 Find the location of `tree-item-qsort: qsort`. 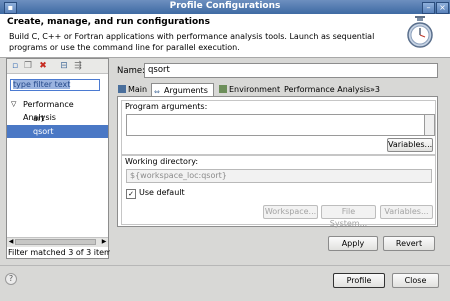

tree-item-qsort: qsort is located at coordinates (57, 131).